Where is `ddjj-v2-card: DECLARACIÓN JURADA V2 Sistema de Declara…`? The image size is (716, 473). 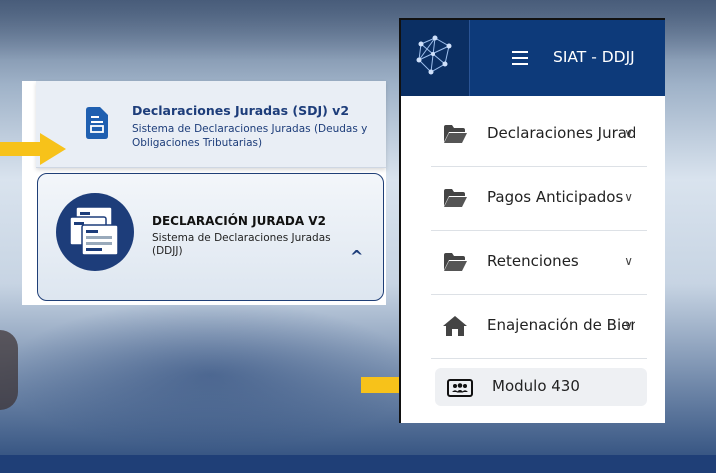
ddjj-v2-card: DECLARACIÓN JURADA V2 Sistema de Declara… is located at coordinates (210, 237).